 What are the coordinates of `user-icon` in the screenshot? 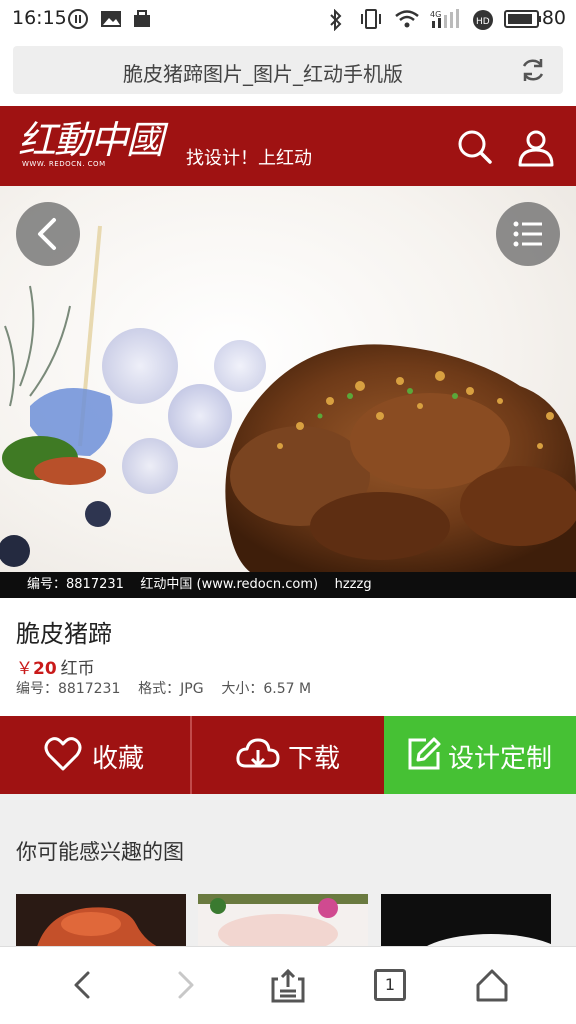 It's located at (536, 148).